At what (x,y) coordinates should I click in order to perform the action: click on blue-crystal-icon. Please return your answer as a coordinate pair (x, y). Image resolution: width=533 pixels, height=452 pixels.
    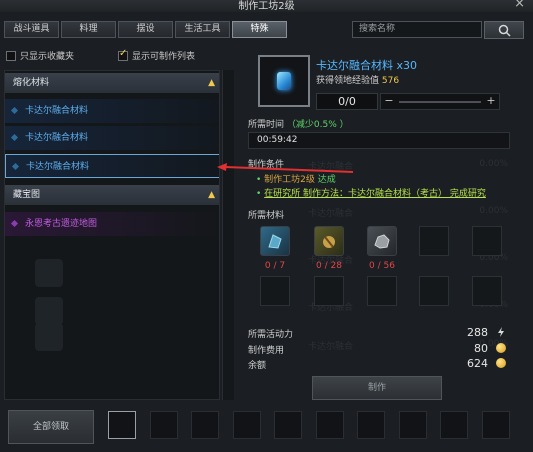
    Looking at the image, I should click on (275, 241).